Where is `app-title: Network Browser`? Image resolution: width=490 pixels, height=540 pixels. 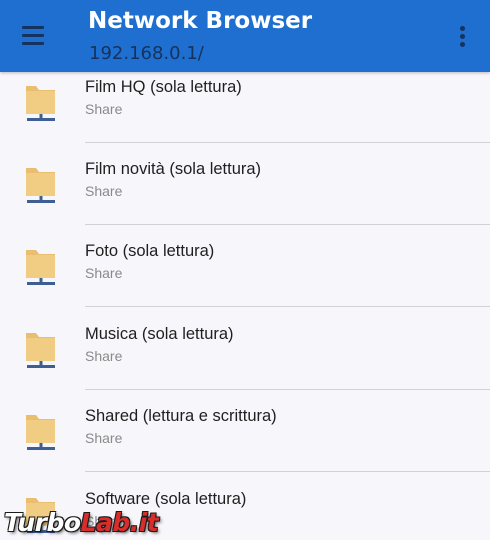
app-title: Network Browser is located at coordinates (200, 21).